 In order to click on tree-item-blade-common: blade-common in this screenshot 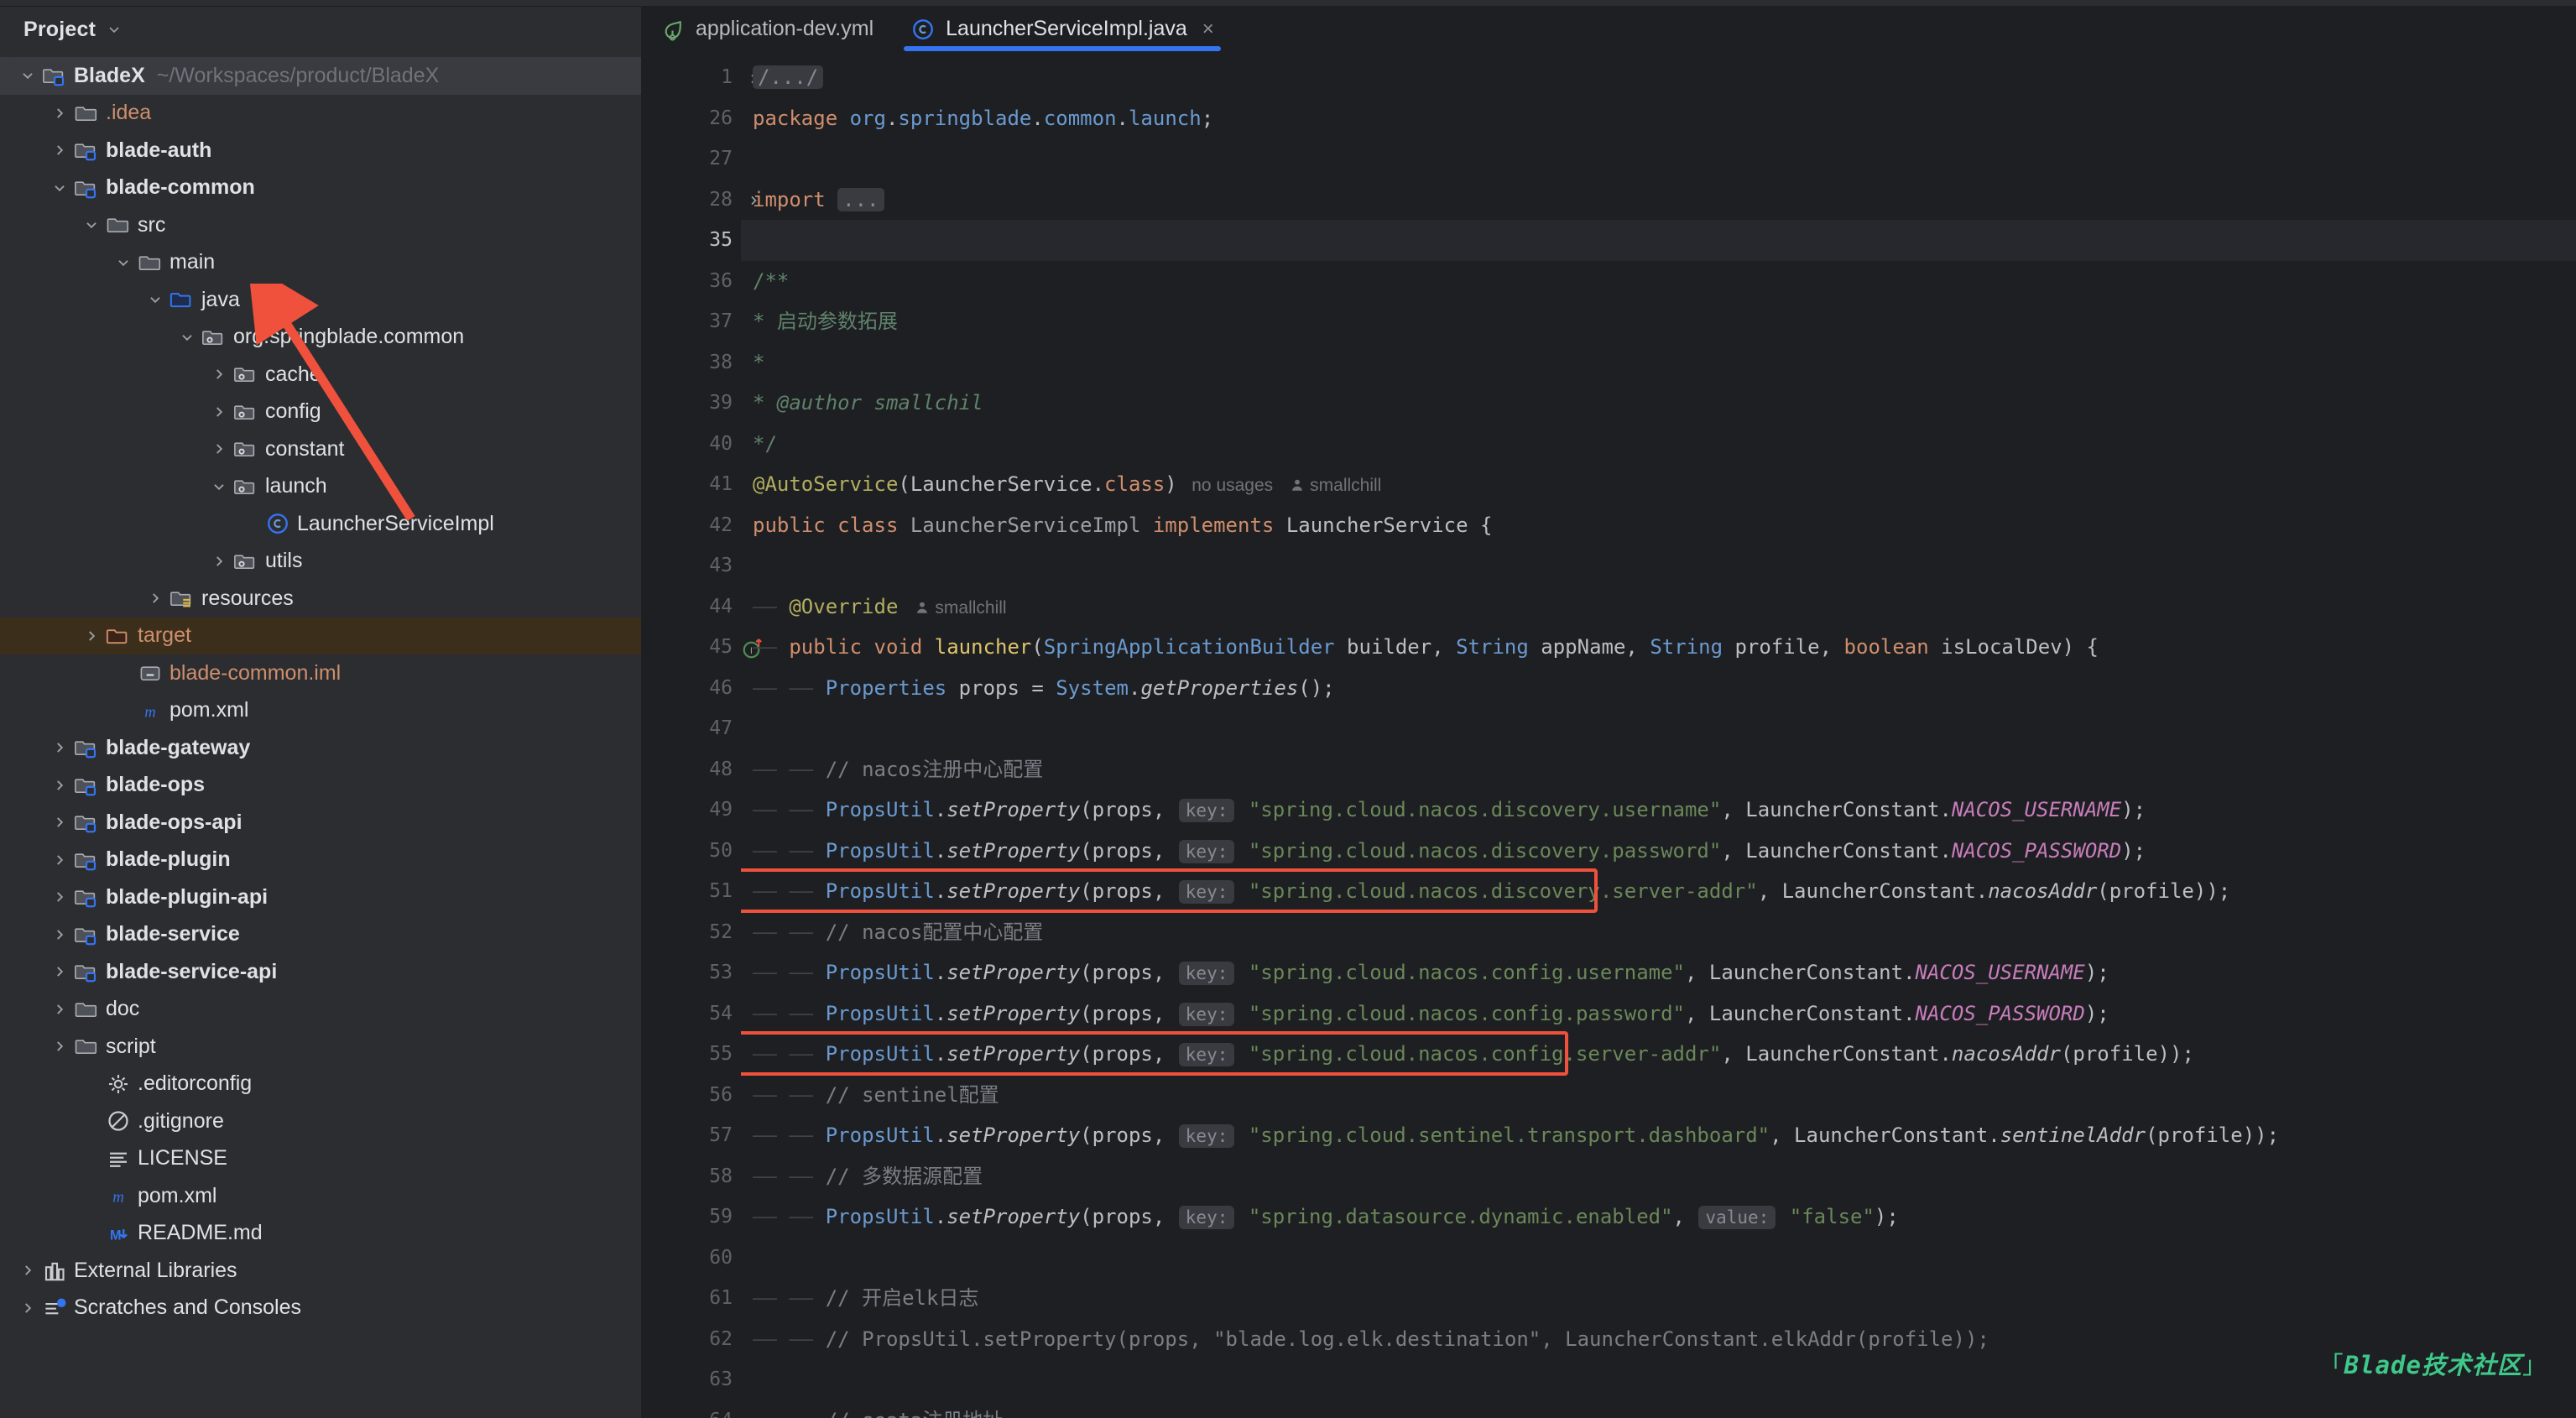, I will do `click(320, 188)`.